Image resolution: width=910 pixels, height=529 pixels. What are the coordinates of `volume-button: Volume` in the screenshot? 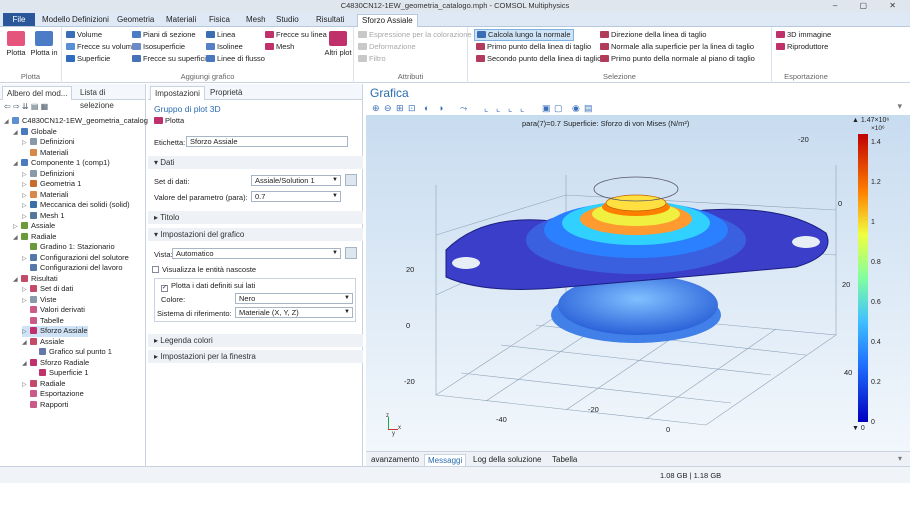 It's located at (84, 35).